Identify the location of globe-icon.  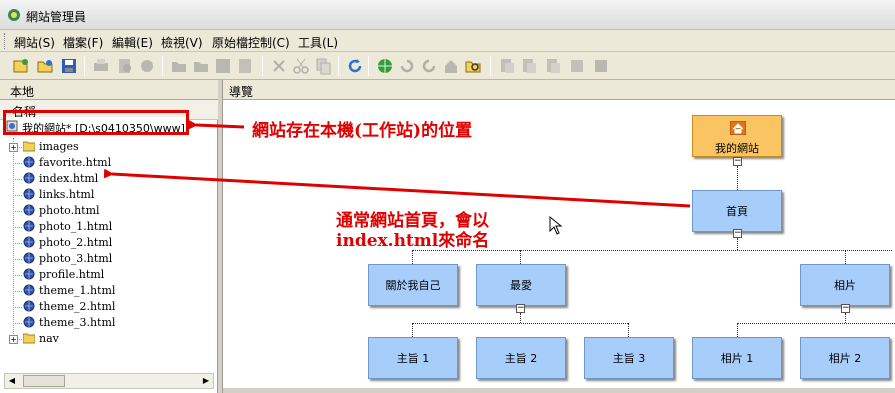
(385, 66).